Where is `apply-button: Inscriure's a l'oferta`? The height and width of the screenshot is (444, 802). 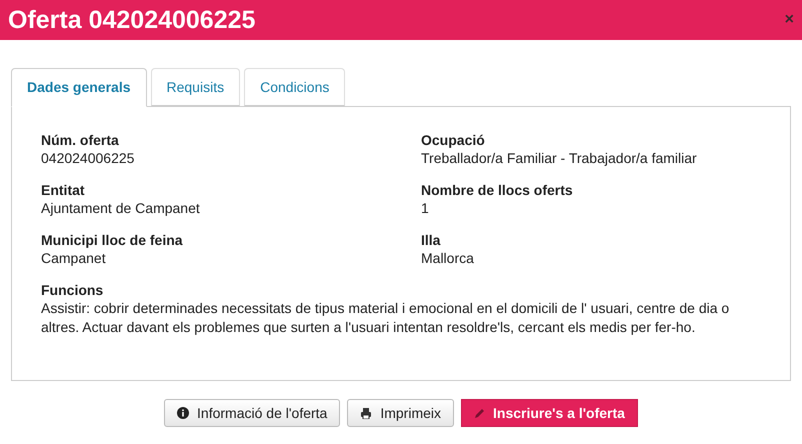
apply-button: Inscriure's a l'oferta is located at coordinates (549, 413).